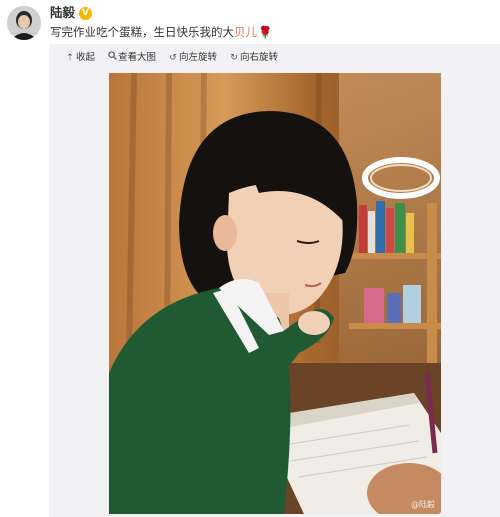 The width and height of the screenshot is (500, 517). Describe the element at coordinates (86, 57) in the screenshot. I see `collapse-label: 收起` at that location.